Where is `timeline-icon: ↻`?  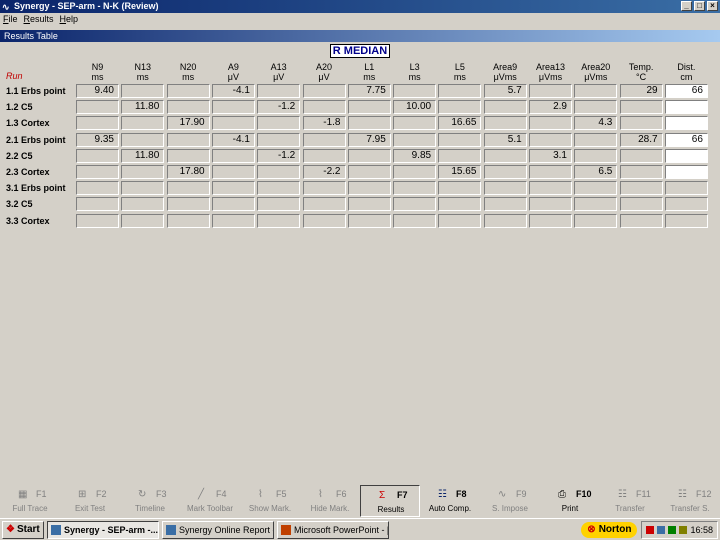
timeline-icon: ↻ is located at coordinates (142, 494).